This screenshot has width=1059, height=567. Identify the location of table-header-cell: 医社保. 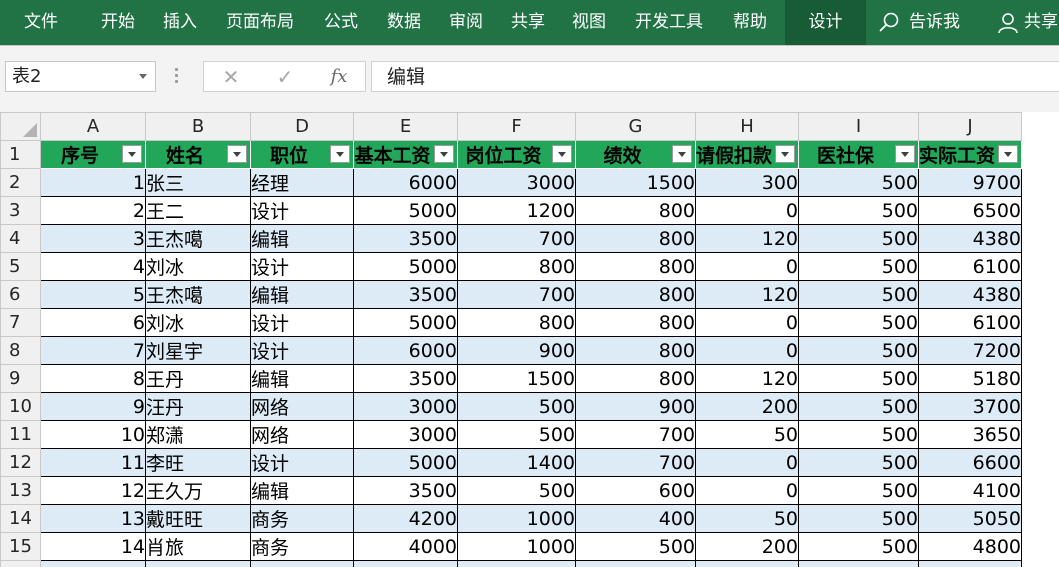
(859, 154).